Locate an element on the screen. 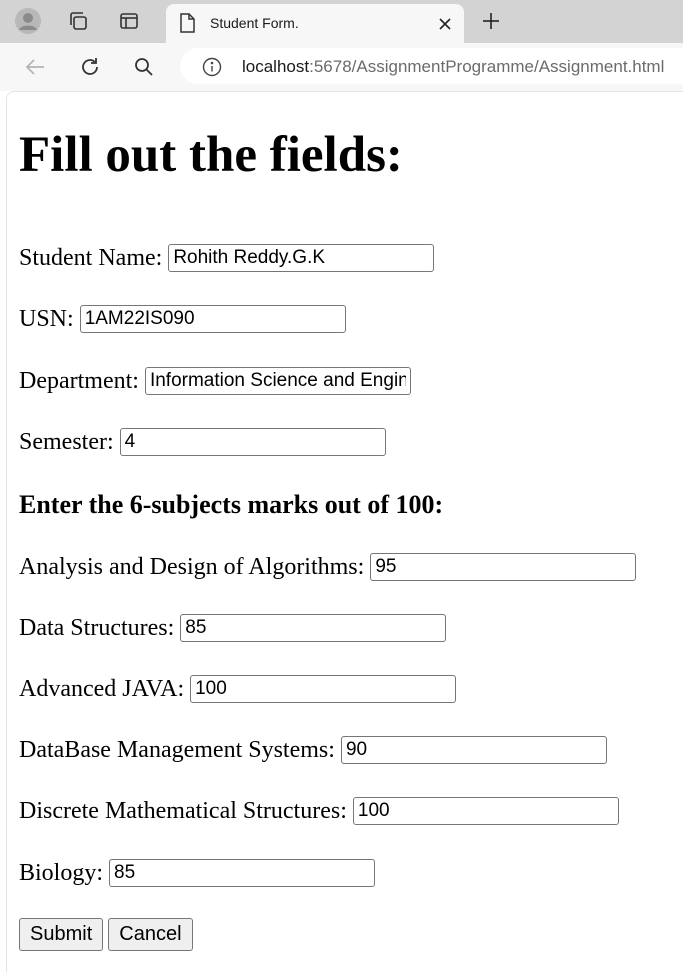  semester-row: Semester: is located at coordinates (202, 442).